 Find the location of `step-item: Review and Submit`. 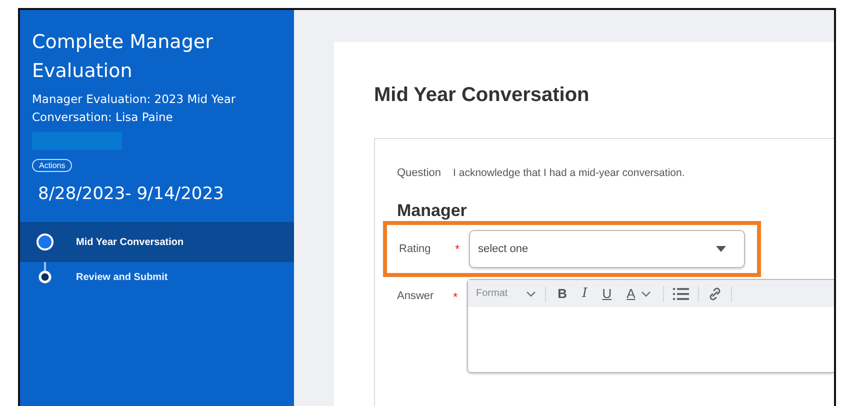

step-item: Review and Submit is located at coordinates (157, 277).